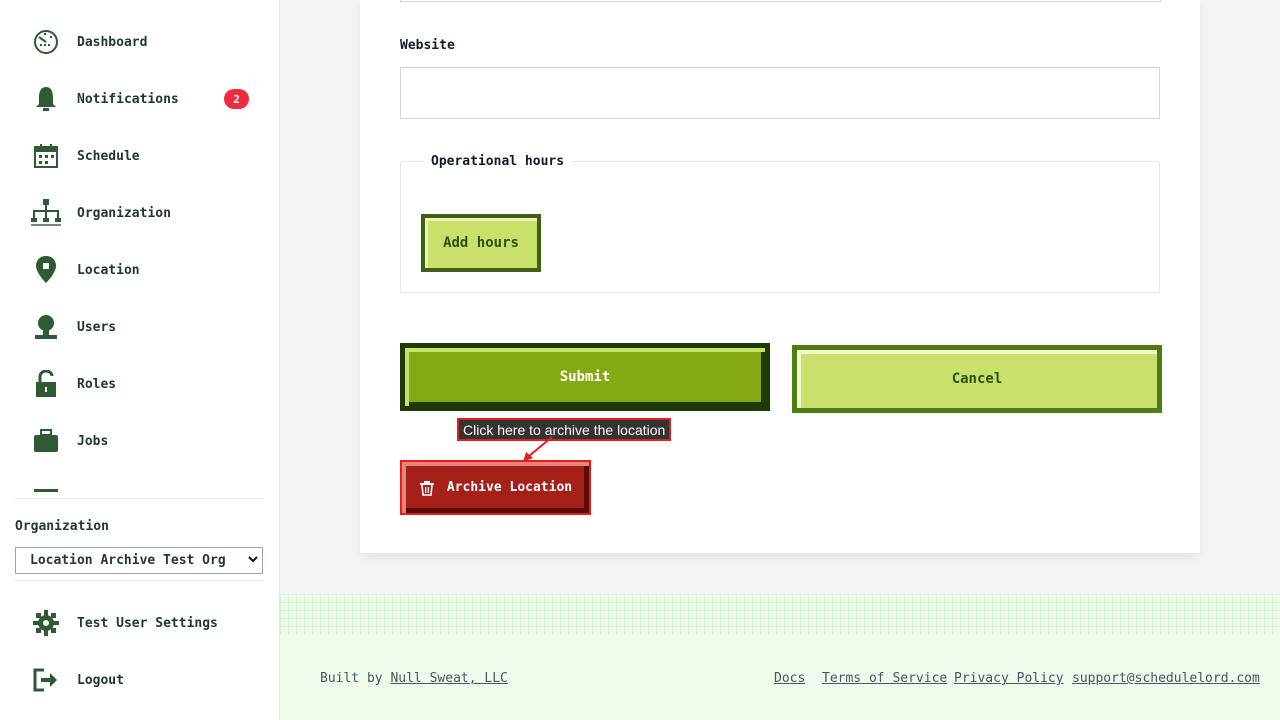  What do you see at coordinates (780, 93) in the screenshot?
I see `website-input` at bounding box center [780, 93].